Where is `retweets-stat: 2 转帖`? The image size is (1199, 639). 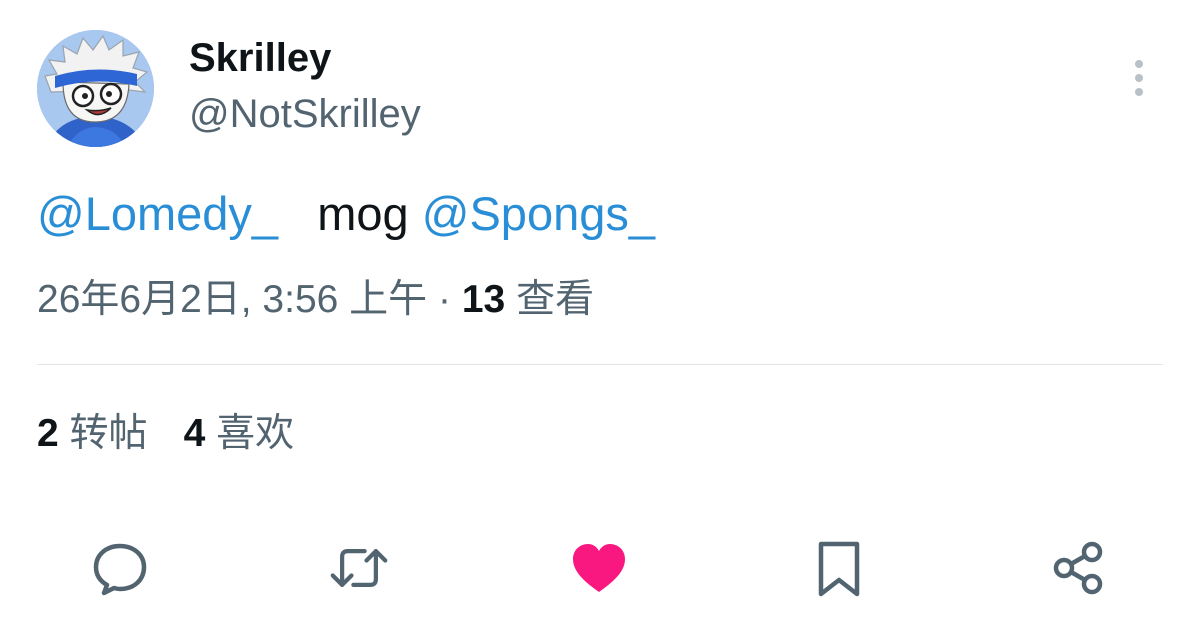 retweets-stat: 2 转帖 is located at coordinates (92, 433).